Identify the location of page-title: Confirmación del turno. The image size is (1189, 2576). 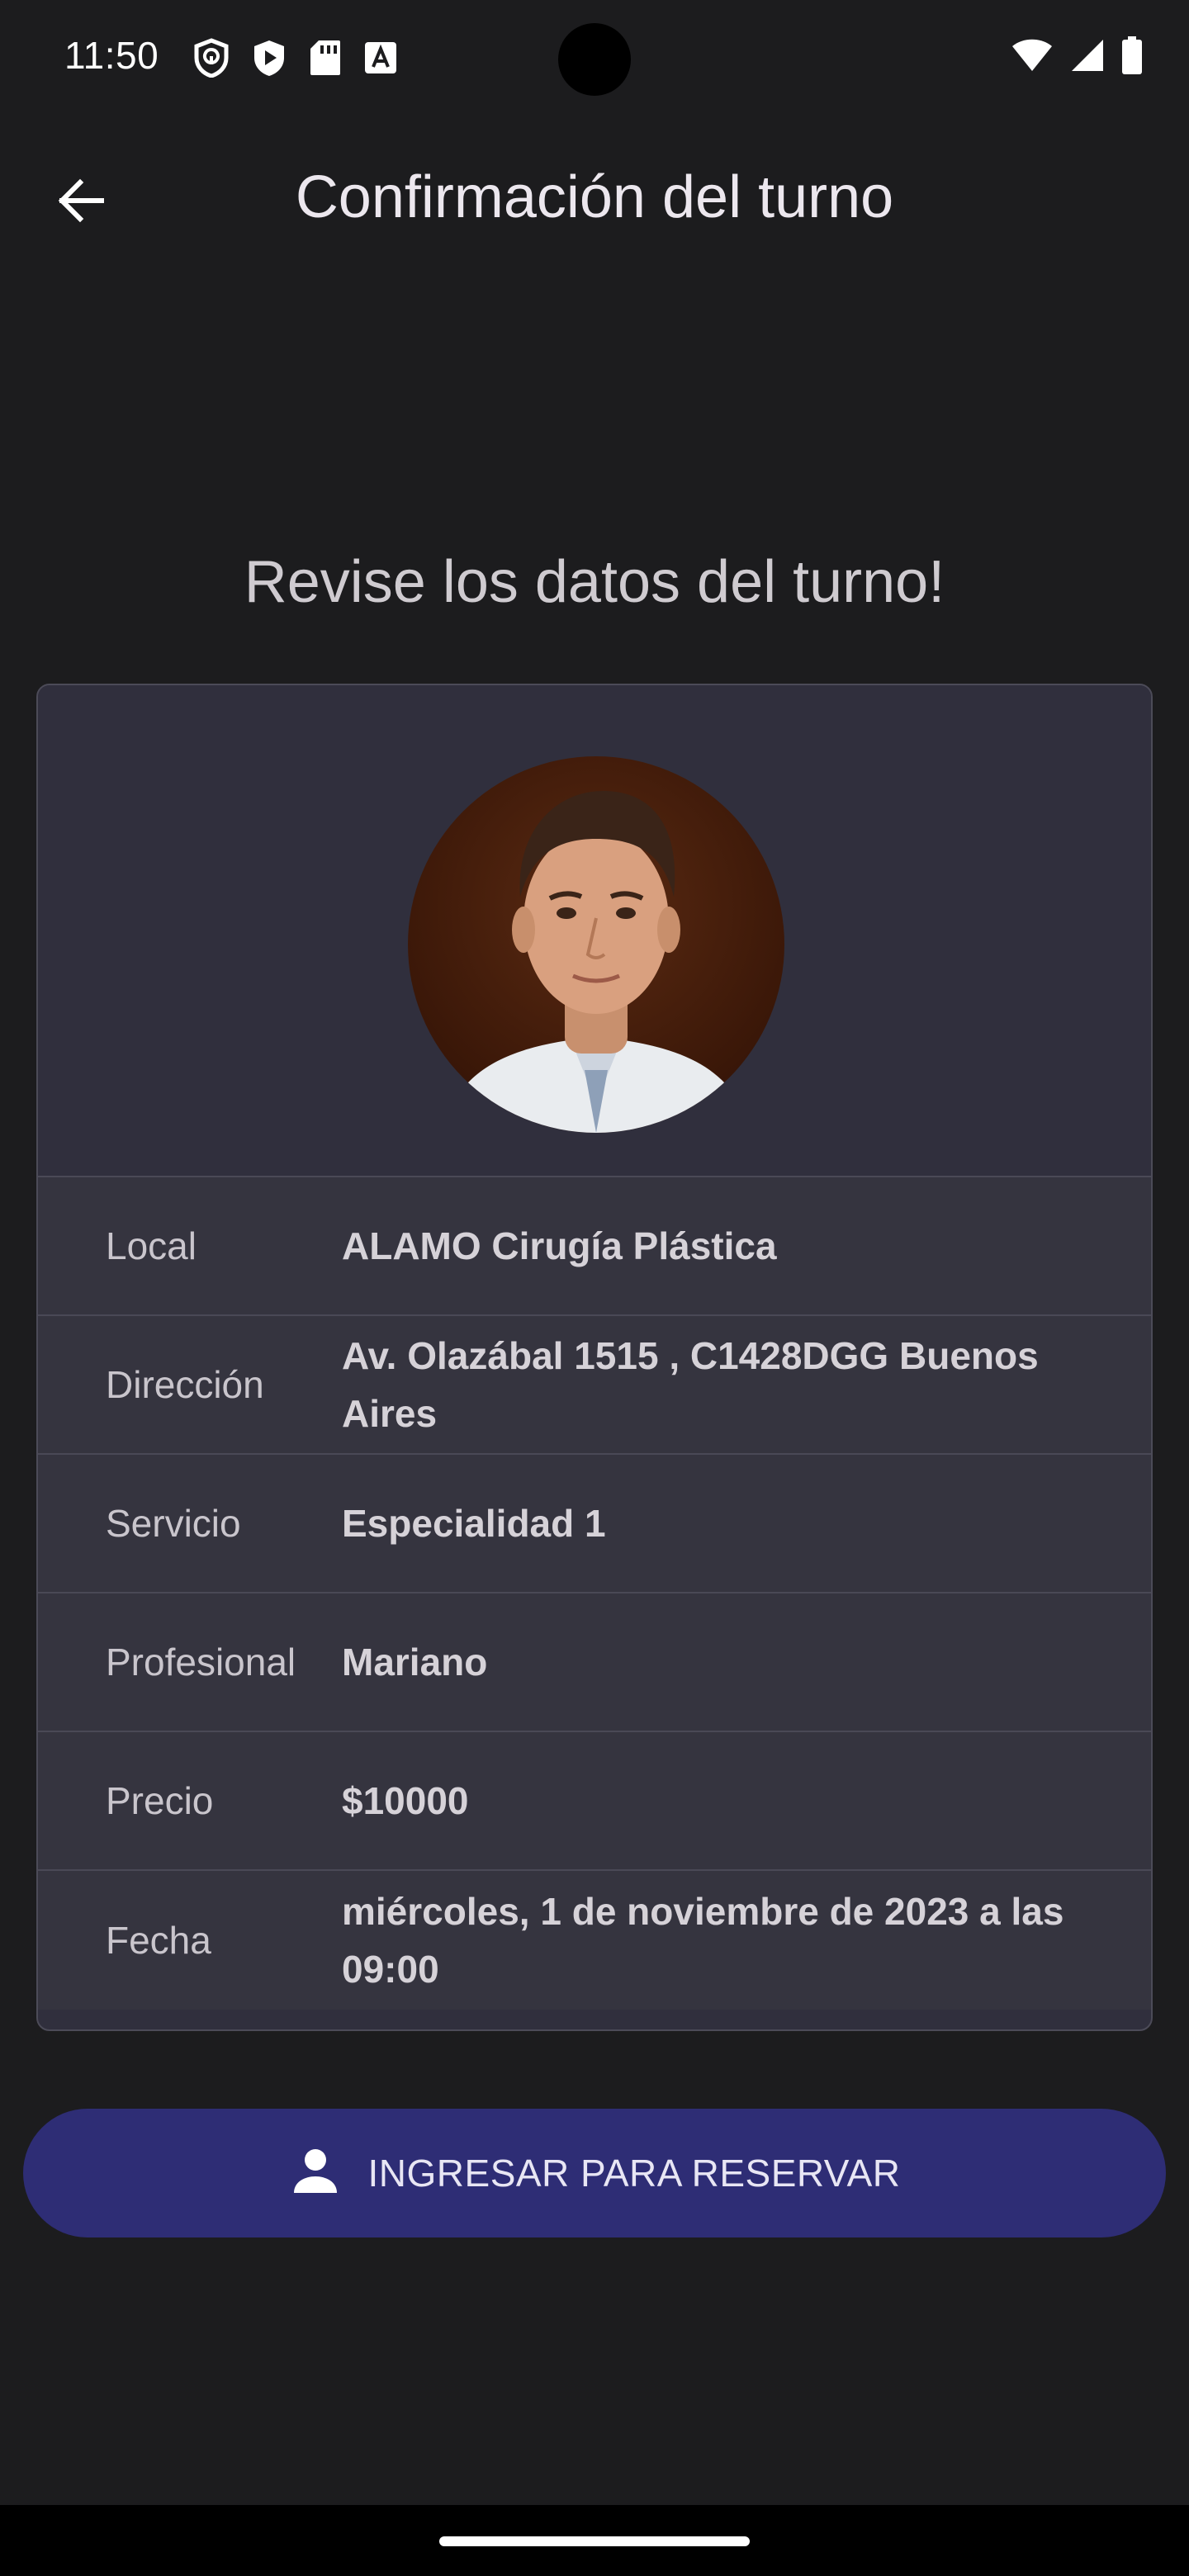
(594, 197).